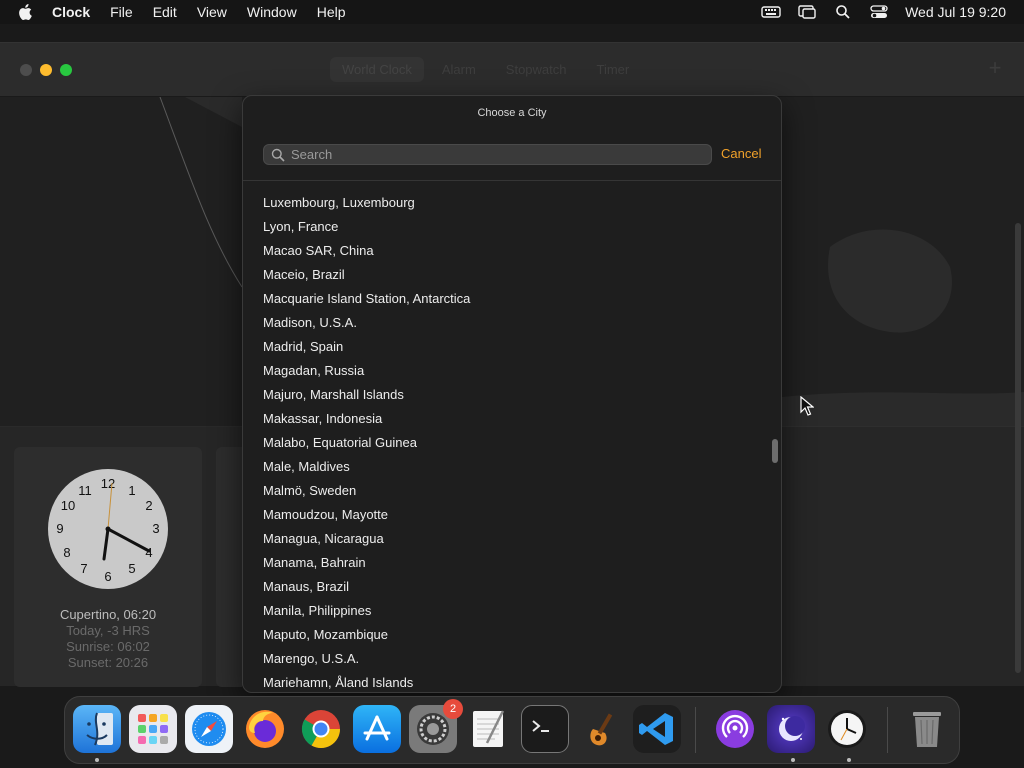 Image resolution: width=1024 pixels, height=768 pixels. What do you see at coordinates (512, 323) in the screenshot?
I see `list-item: Madison, U.S.A.` at bounding box center [512, 323].